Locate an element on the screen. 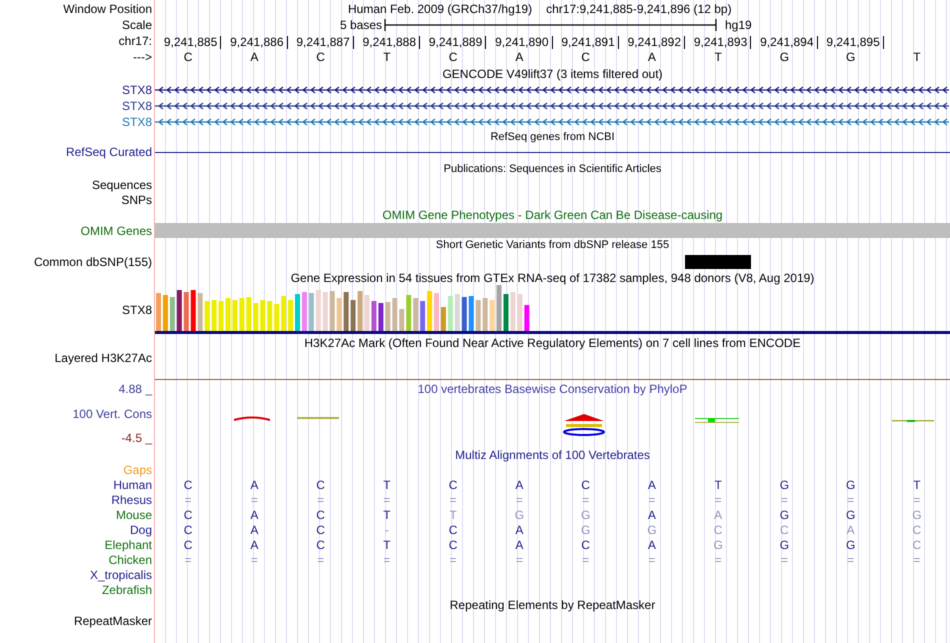 The width and height of the screenshot is (950, 643). base-position: 9,241,886 is located at coordinates (257, 42).